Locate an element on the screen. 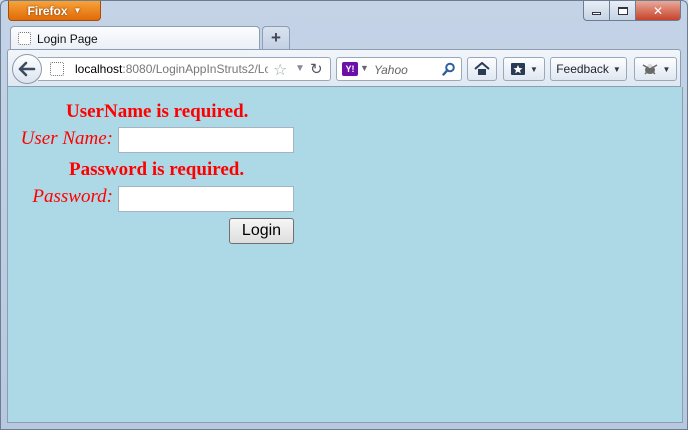 This screenshot has height=430, width=688. history-dropdown-icon: ▼ is located at coordinates (300, 68).